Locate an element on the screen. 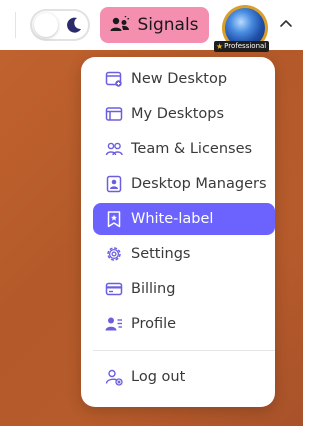  menu-item-my-desktops: My Desktops is located at coordinates (184, 114).